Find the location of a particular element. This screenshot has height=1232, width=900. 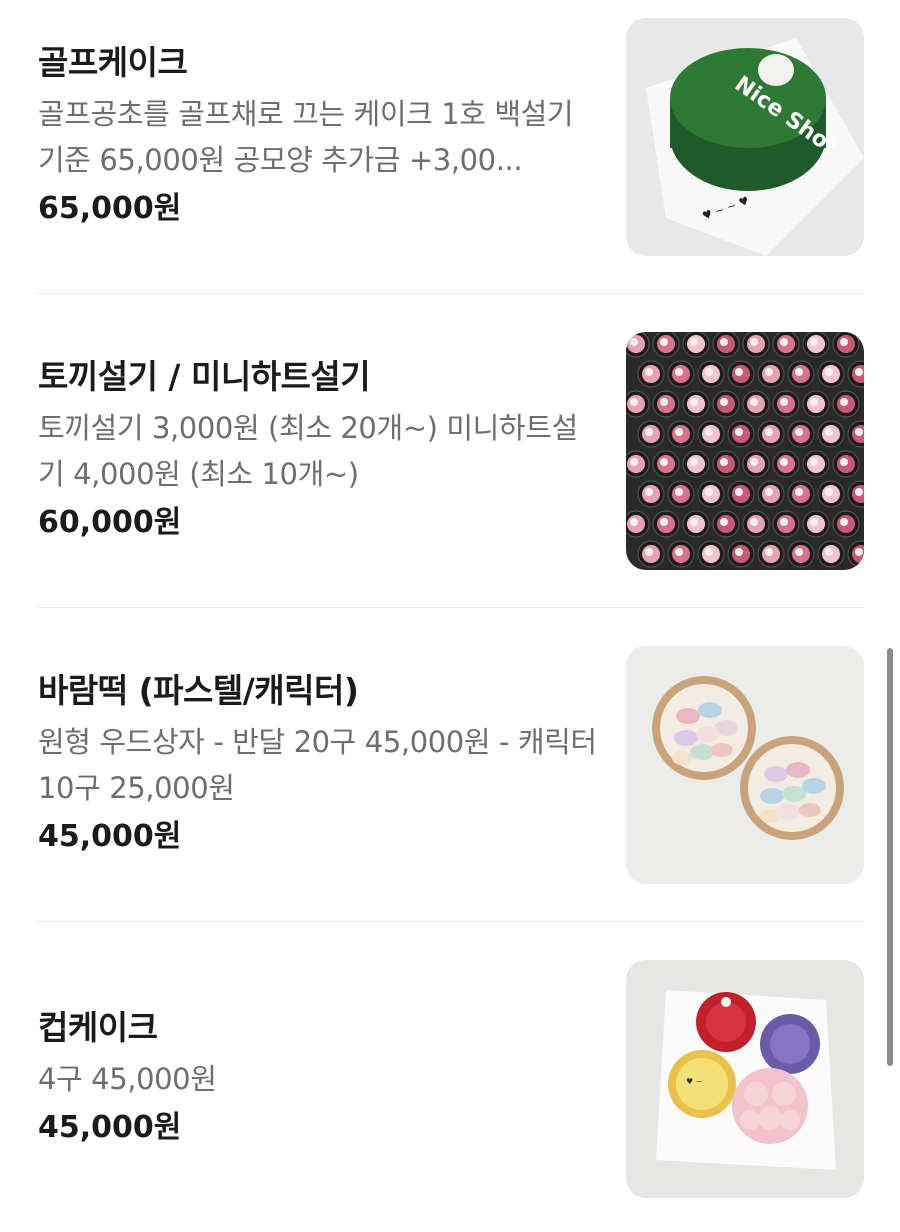

menu-item-description: 4구 45,000원 is located at coordinates (127, 1079).